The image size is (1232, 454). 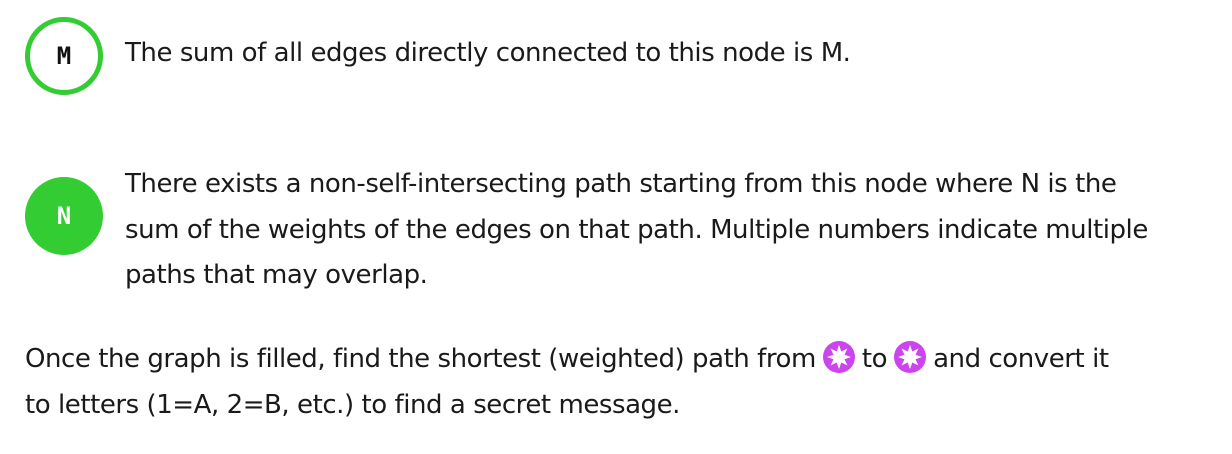 I want to click on end-star-node-icon, so click(x=910, y=357).